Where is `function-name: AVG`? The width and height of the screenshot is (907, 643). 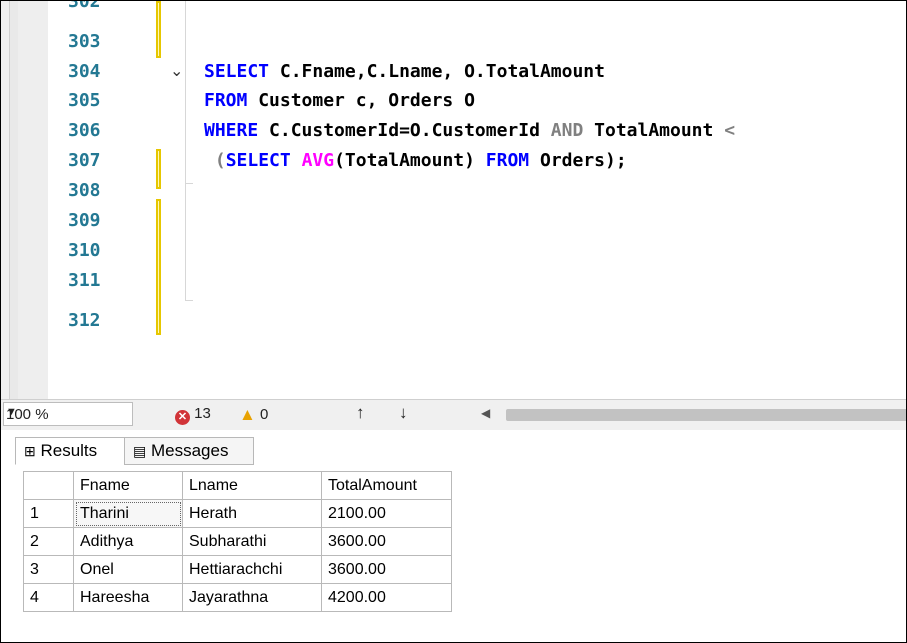 function-name: AVG is located at coordinates (318, 160).